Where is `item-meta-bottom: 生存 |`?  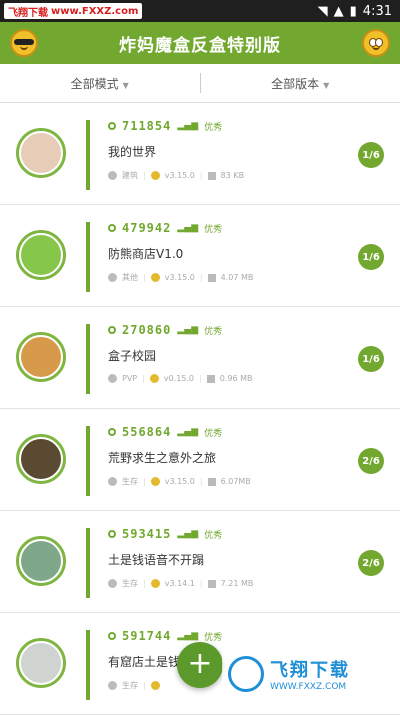 item-meta-bottom: 生存 | is located at coordinates (134, 685).